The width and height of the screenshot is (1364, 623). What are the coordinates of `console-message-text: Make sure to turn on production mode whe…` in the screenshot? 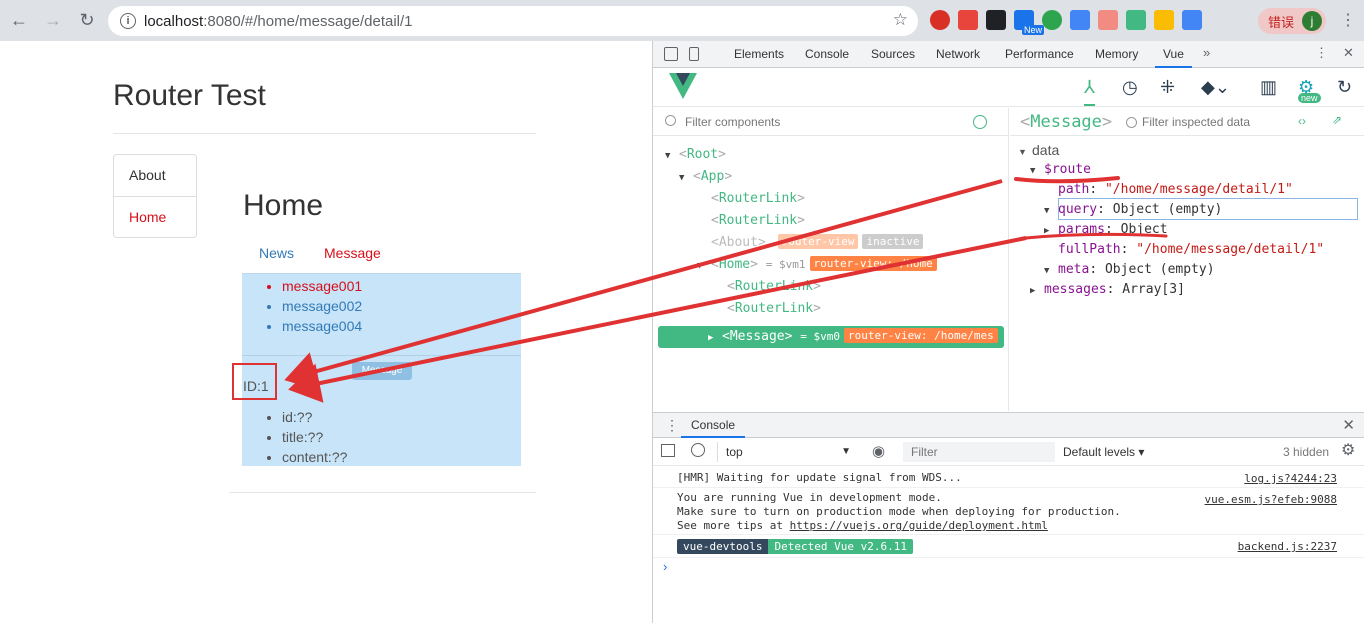 It's located at (899, 511).